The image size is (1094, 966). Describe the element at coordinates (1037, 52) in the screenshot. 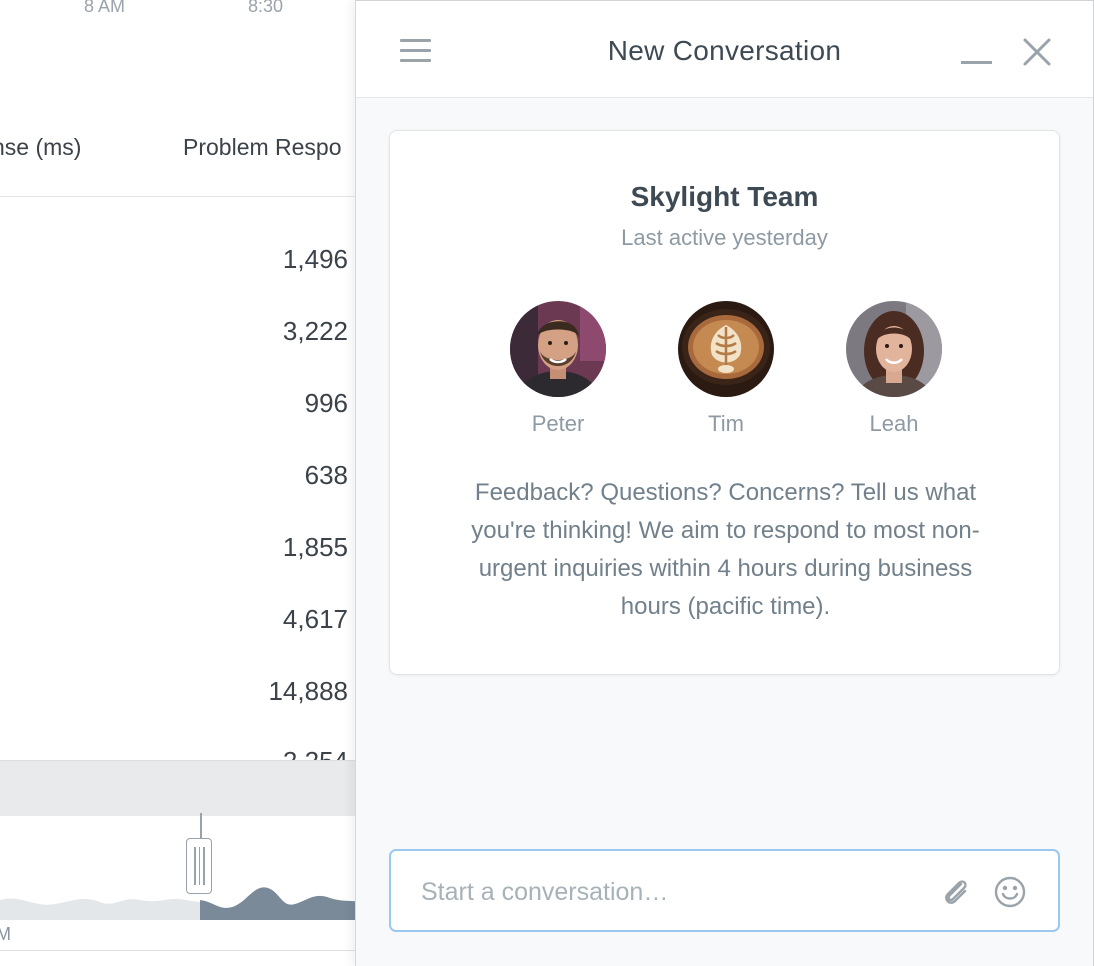

I see `close-icon` at that location.